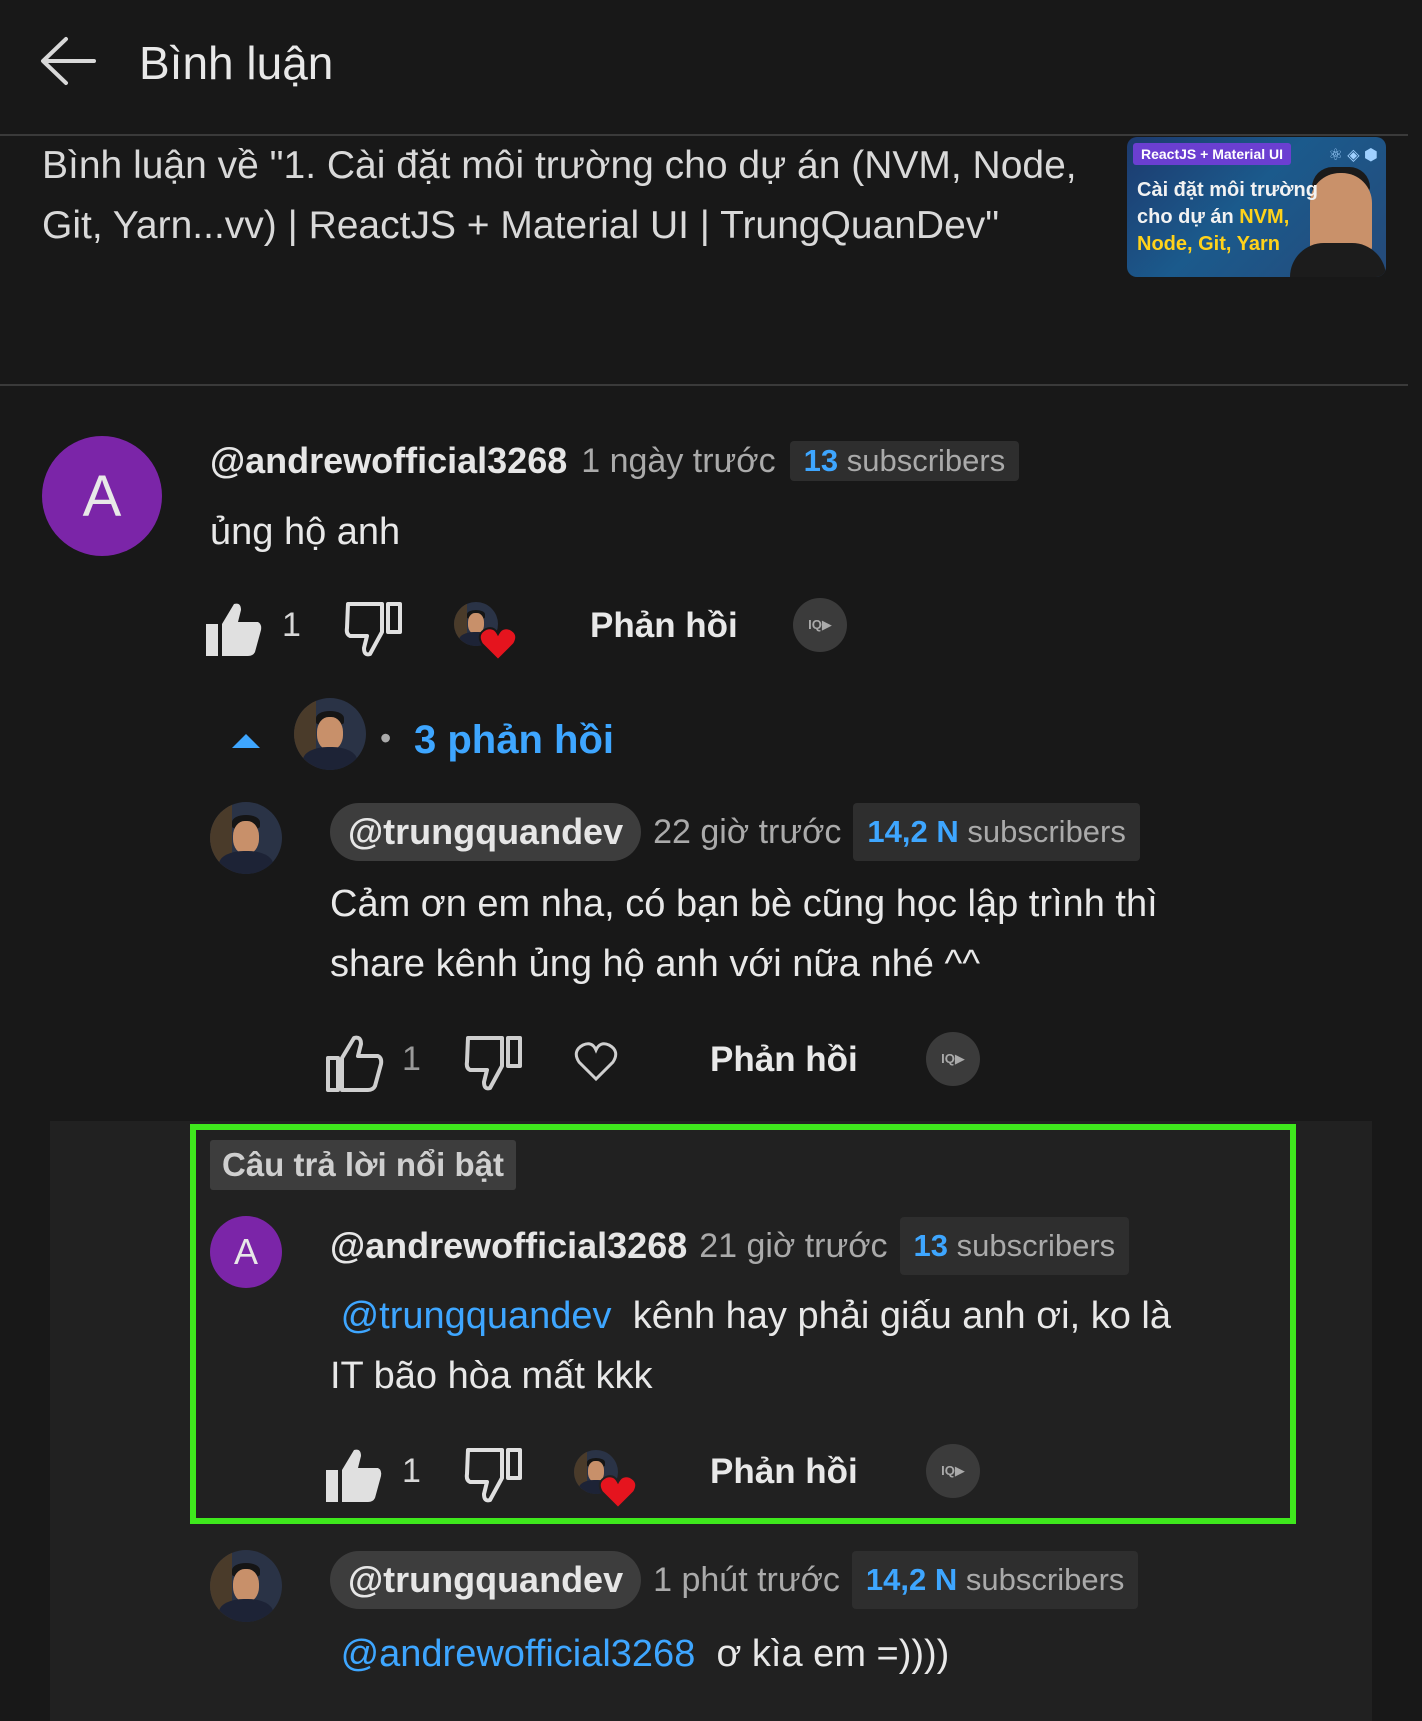  I want to click on page-title: Bình luận, so click(236, 63).